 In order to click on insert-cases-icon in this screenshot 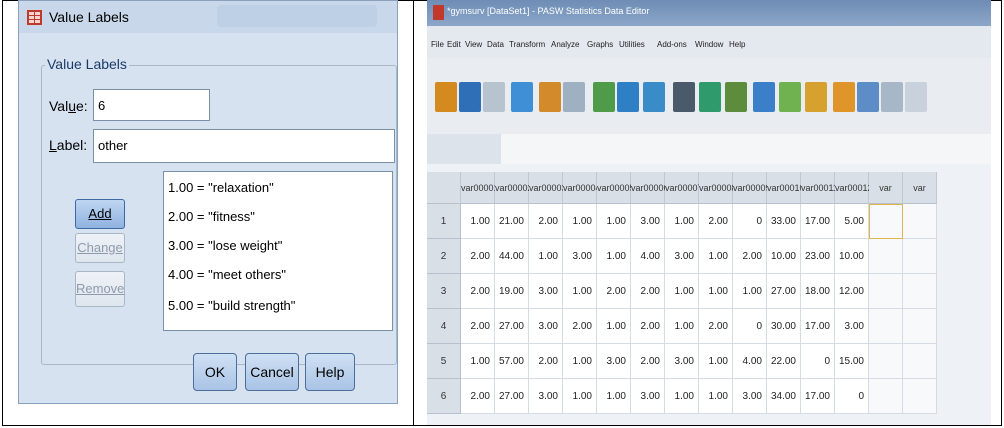, I will do `click(710, 97)`.